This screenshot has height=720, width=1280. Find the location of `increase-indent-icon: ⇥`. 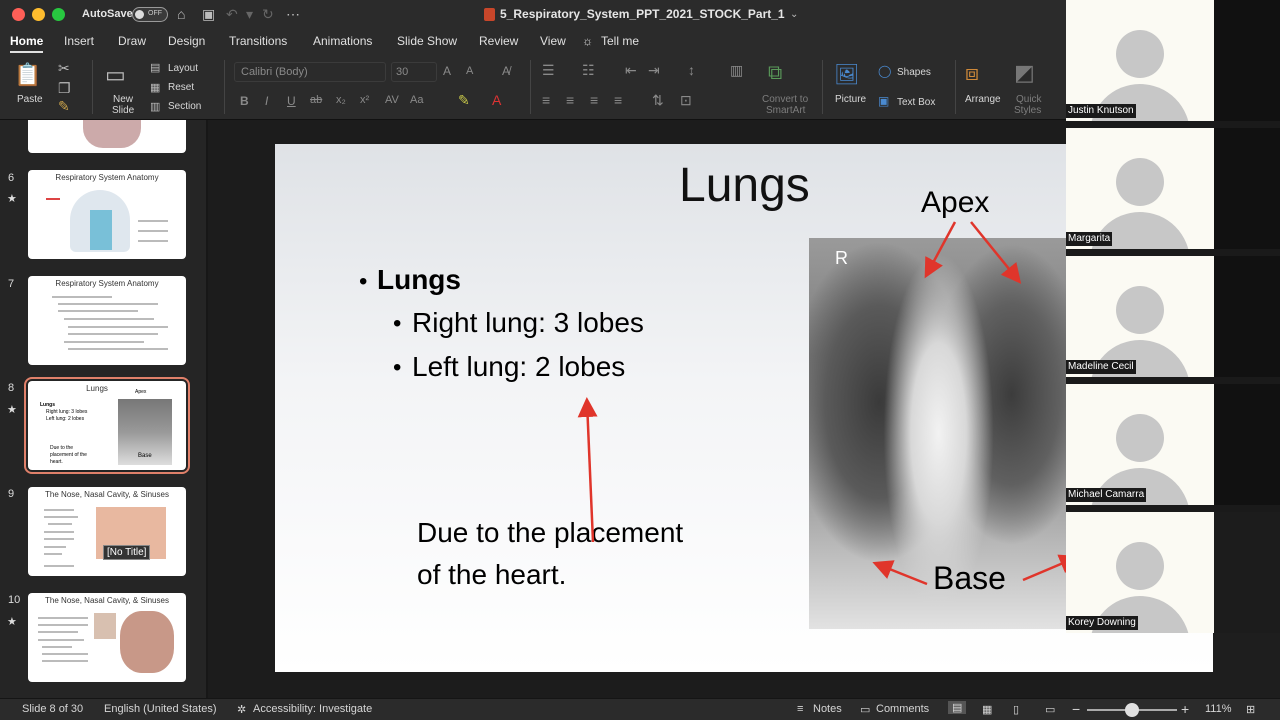

increase-indent-icon: ⇥ is located at coordinates (654, 70).